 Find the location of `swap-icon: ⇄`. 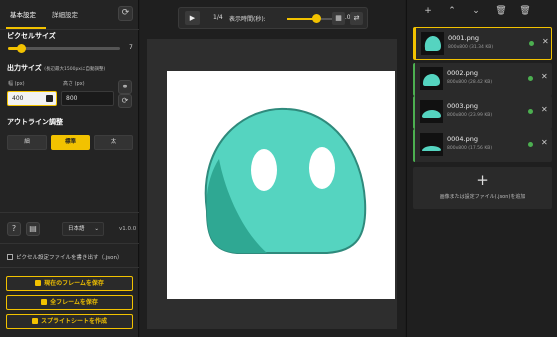

swap-icon: ⇄ is located at coordinates (356, 18).